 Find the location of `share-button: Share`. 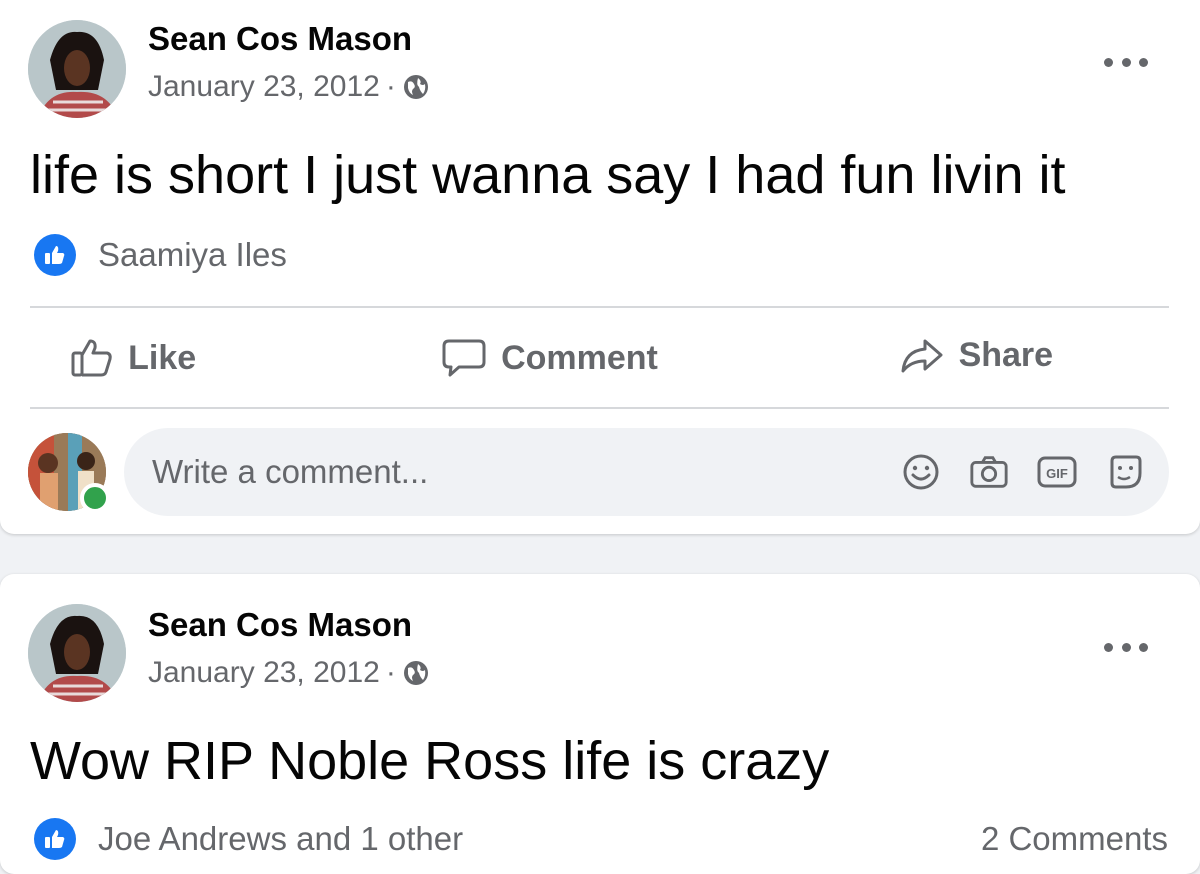

share-button: Share is located at coordinates (976, 355).